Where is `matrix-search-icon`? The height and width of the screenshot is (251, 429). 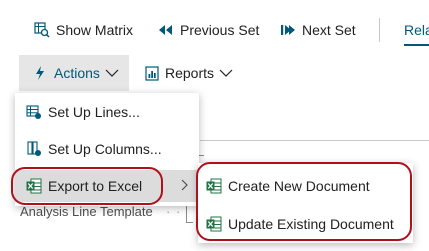 matrix-search-icon is located at coordinates (42, 30).